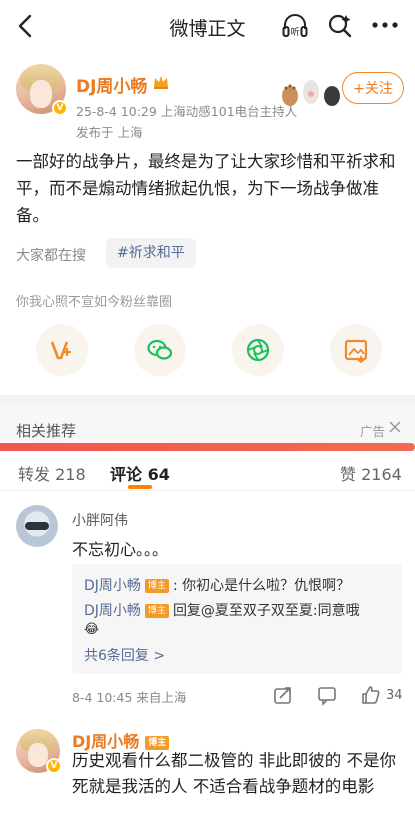 This screenshot has height=824, width=415. I want to click on commenter-avatar, so click(37, 526).